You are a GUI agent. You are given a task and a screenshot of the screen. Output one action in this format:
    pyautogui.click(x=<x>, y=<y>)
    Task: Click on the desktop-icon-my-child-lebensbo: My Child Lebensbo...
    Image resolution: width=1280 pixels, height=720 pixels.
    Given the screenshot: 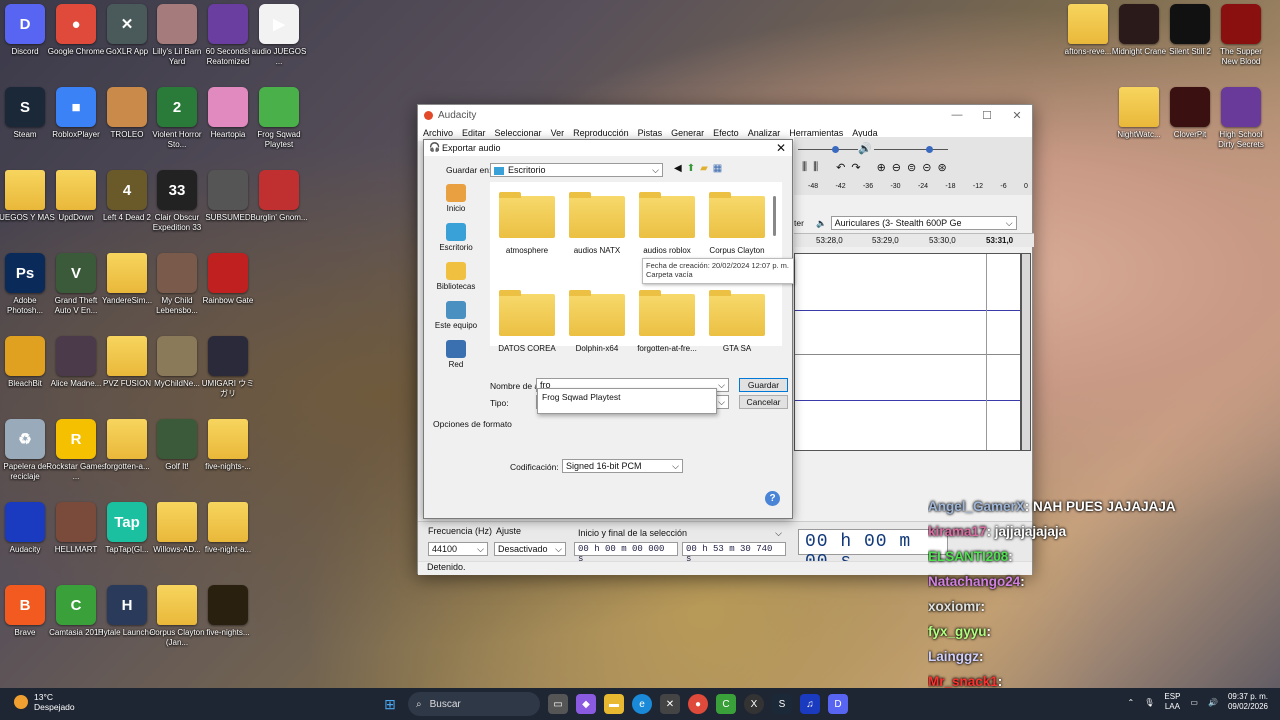 What is the action you would take?
    pyautogui.click(x=177, y=284)
    